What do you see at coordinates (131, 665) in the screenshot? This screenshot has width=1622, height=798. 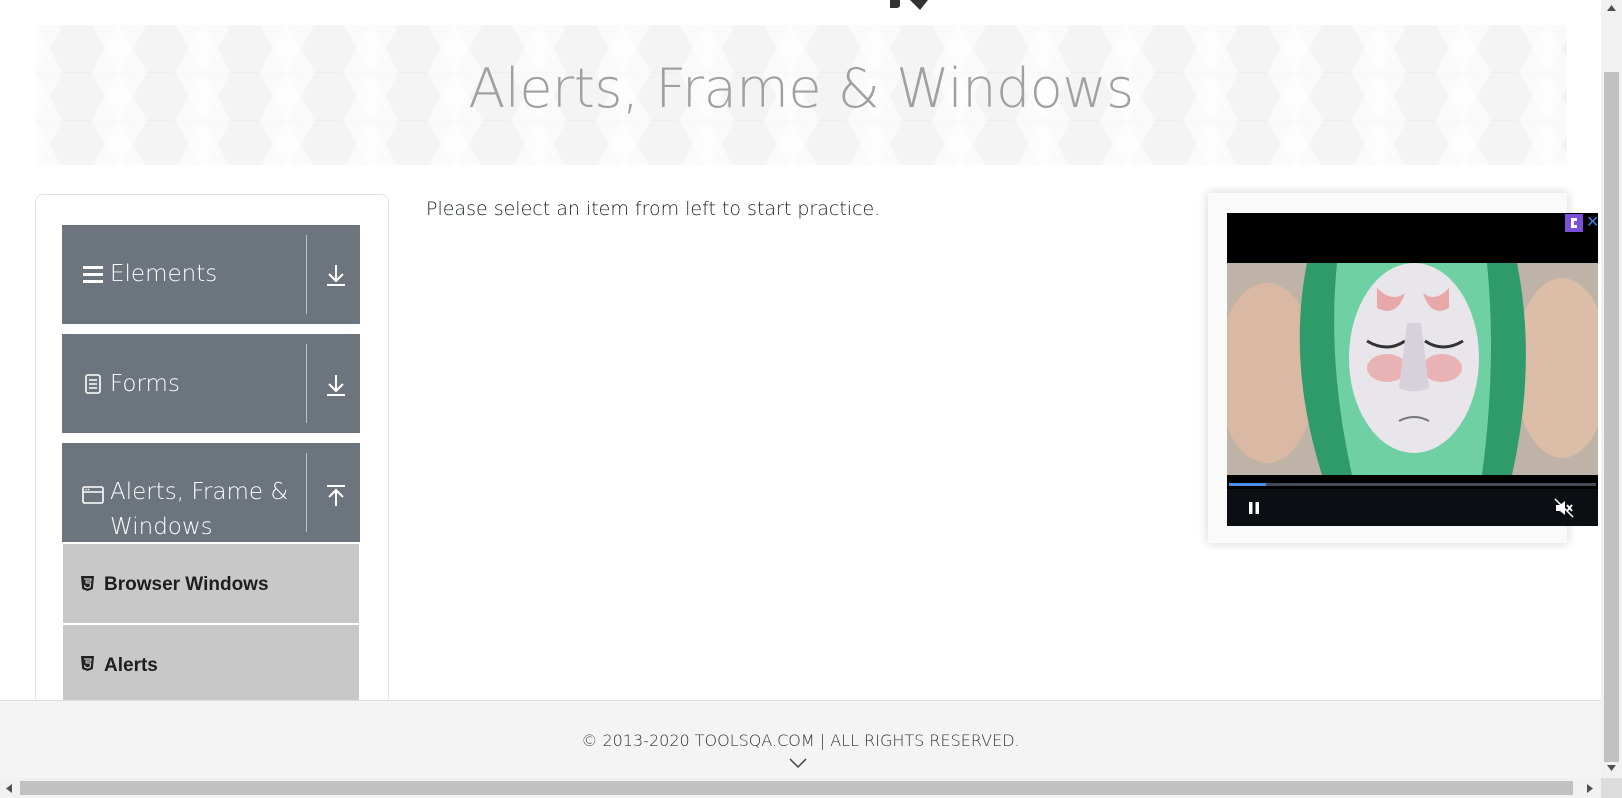 I see `sidebar-item-label: Alerts` at bounding box center [131, 665].